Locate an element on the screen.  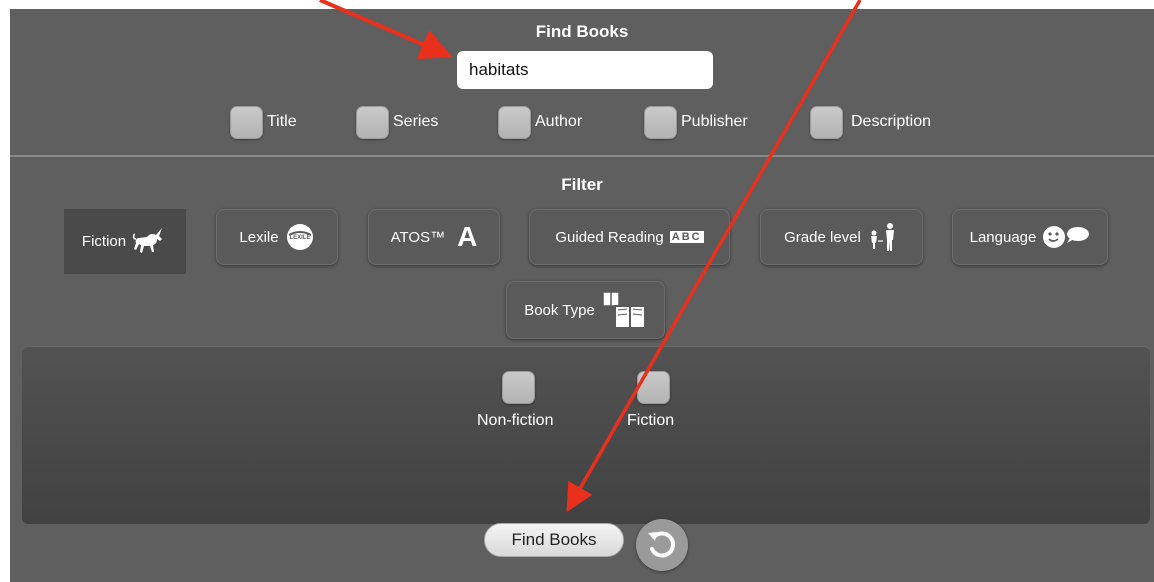
description-label: Description is located at coordinates (891, 121).